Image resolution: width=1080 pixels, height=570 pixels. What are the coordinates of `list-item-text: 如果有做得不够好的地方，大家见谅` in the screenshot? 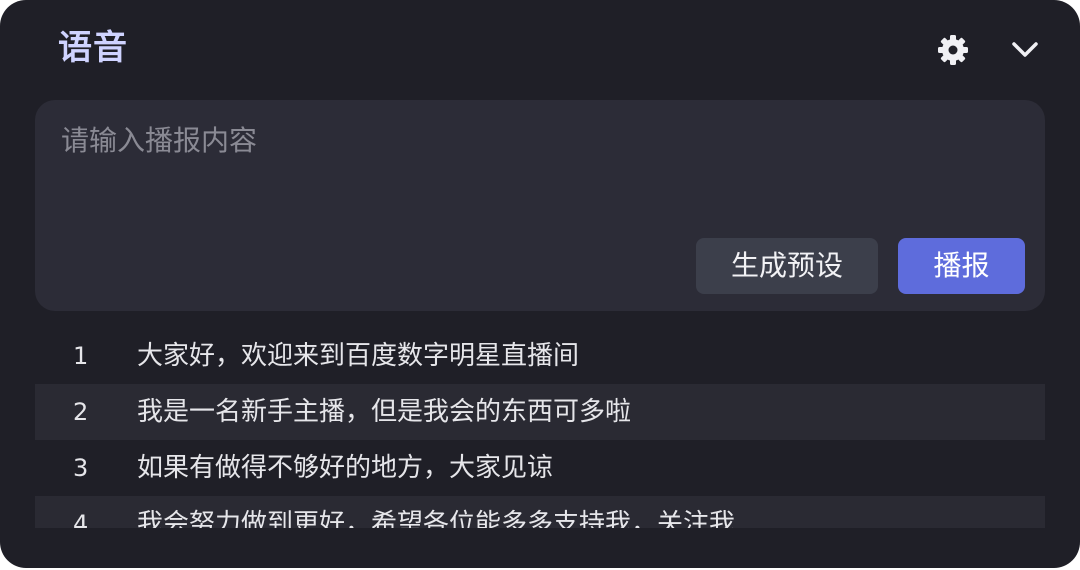 It's located at (345, 468).